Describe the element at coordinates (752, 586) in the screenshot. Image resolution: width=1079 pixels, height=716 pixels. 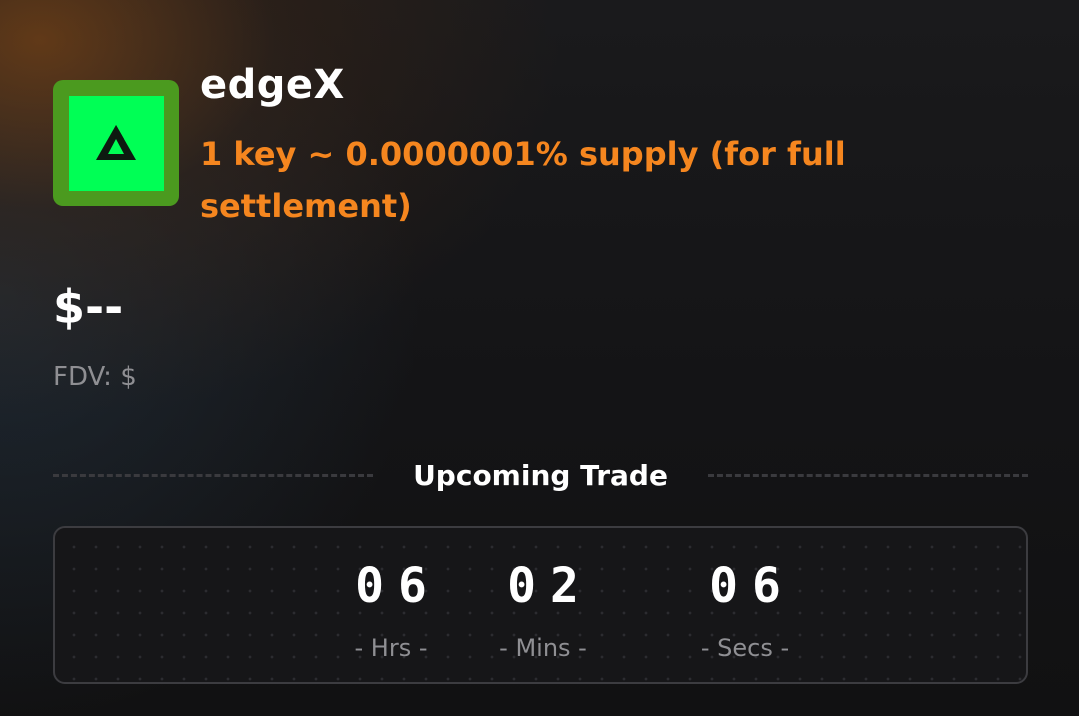
I see `seconds-digits: 06` at that location.